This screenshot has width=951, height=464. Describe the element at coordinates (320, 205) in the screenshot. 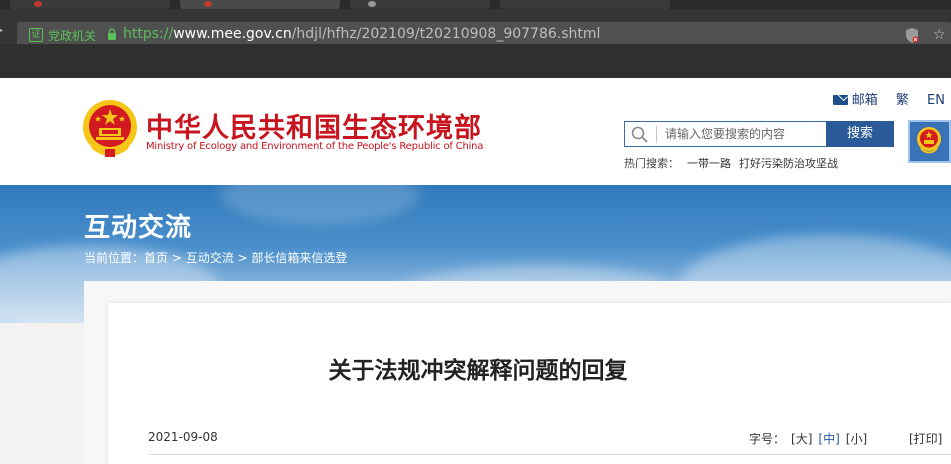

I see `banner-cloud` at that location.